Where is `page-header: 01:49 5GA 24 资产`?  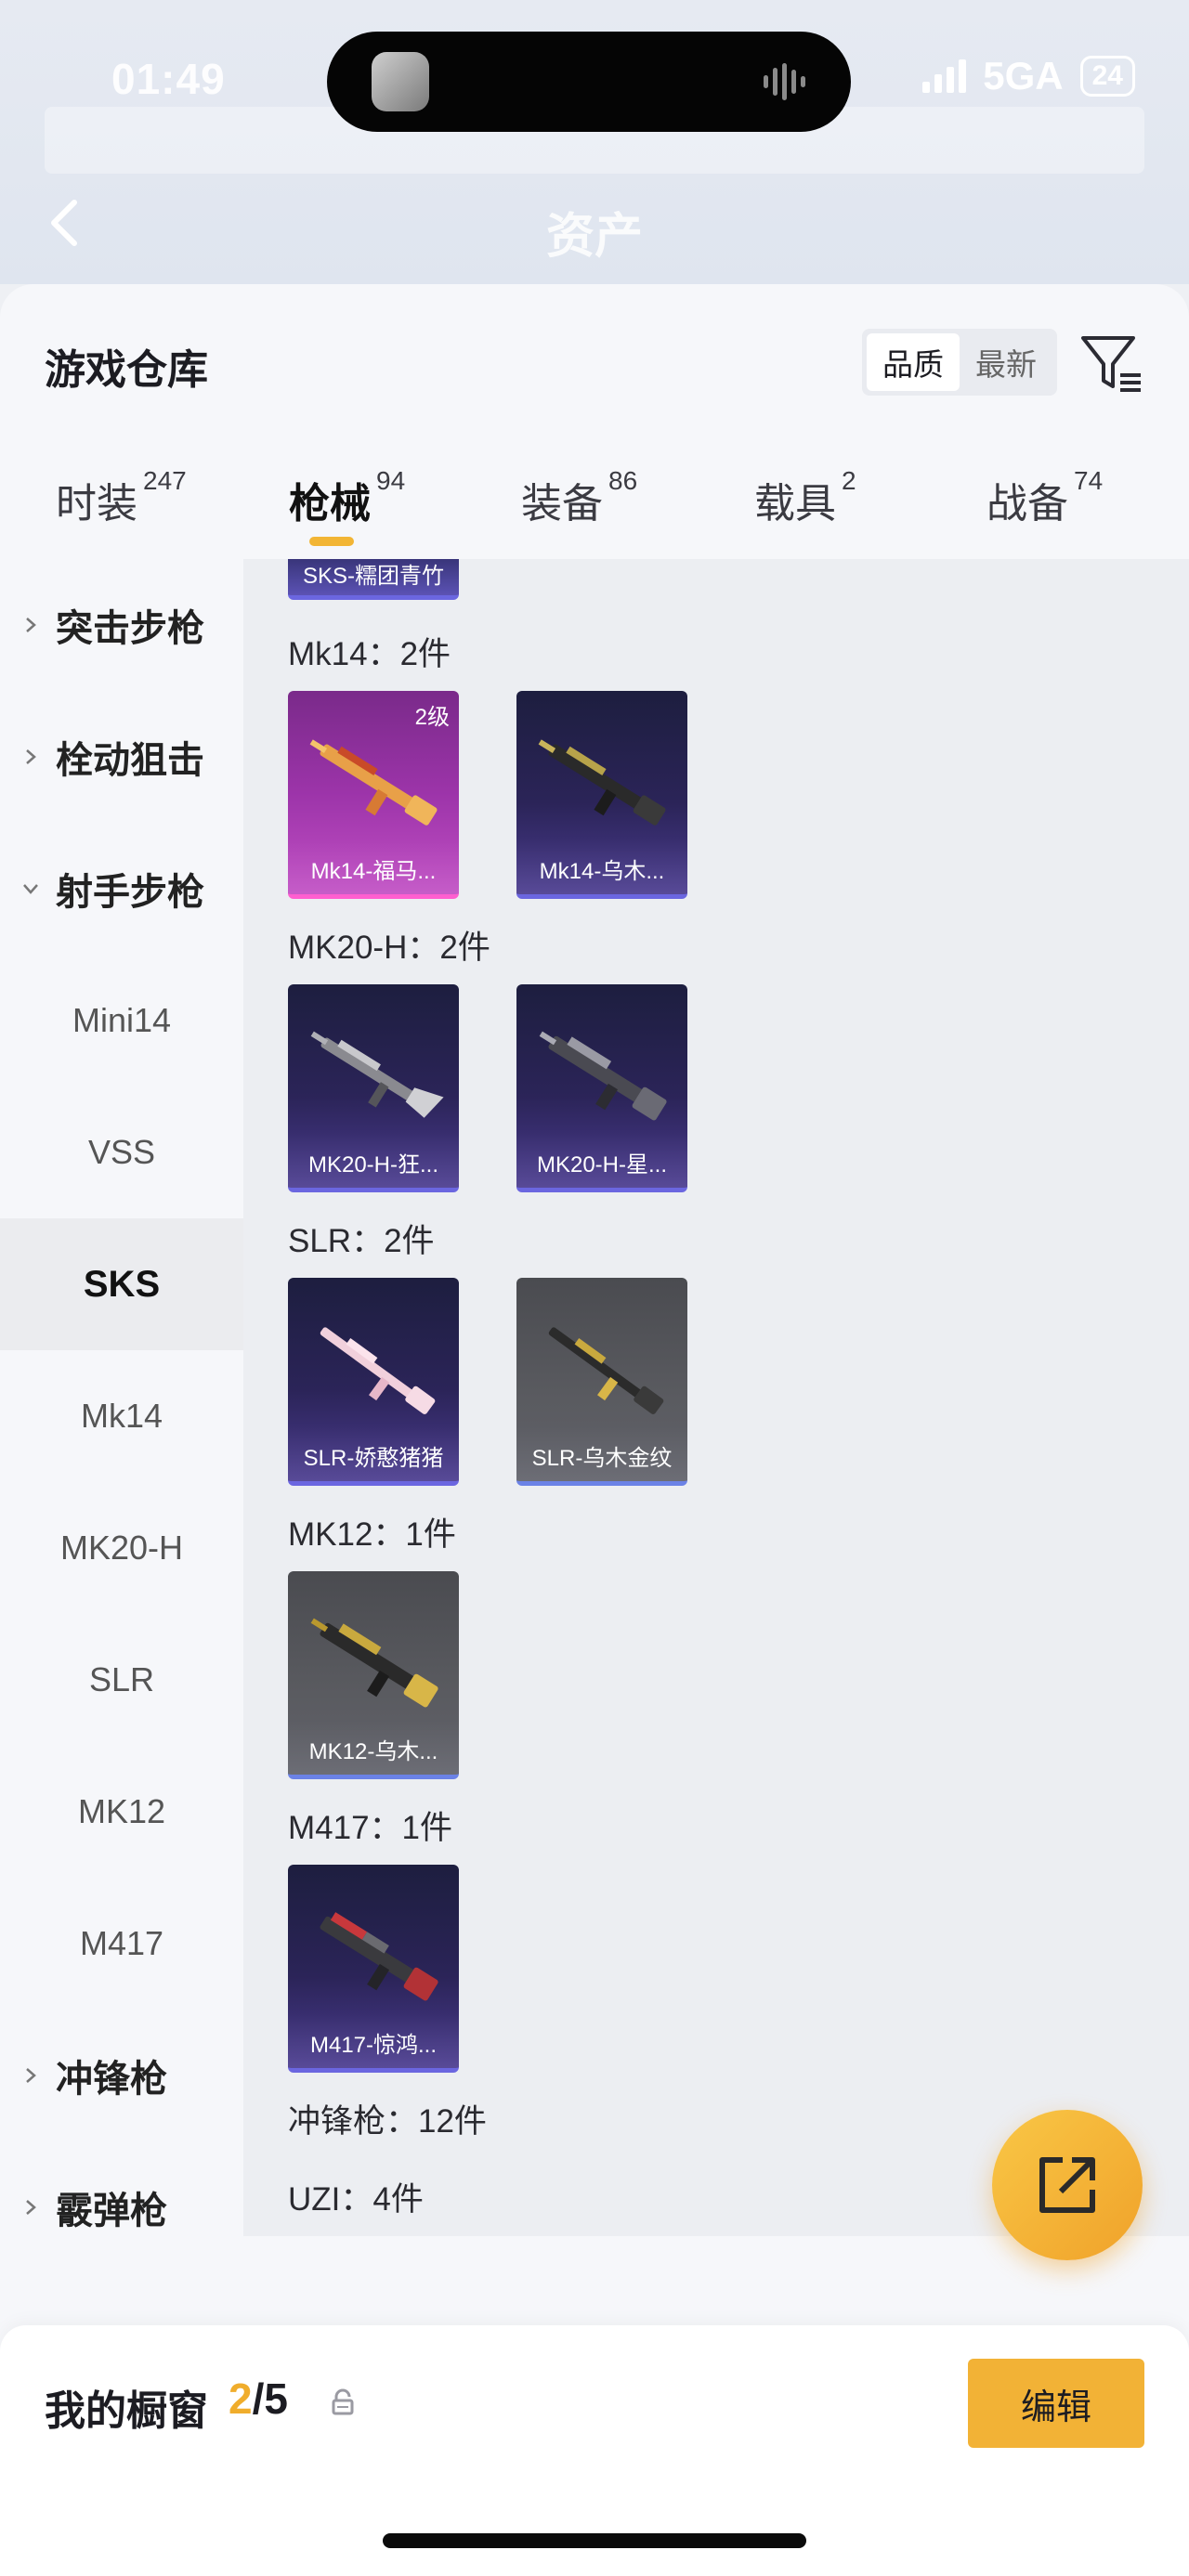 page-header: 01:49 5GA 24 资产 is located at coordinates (594, 142).